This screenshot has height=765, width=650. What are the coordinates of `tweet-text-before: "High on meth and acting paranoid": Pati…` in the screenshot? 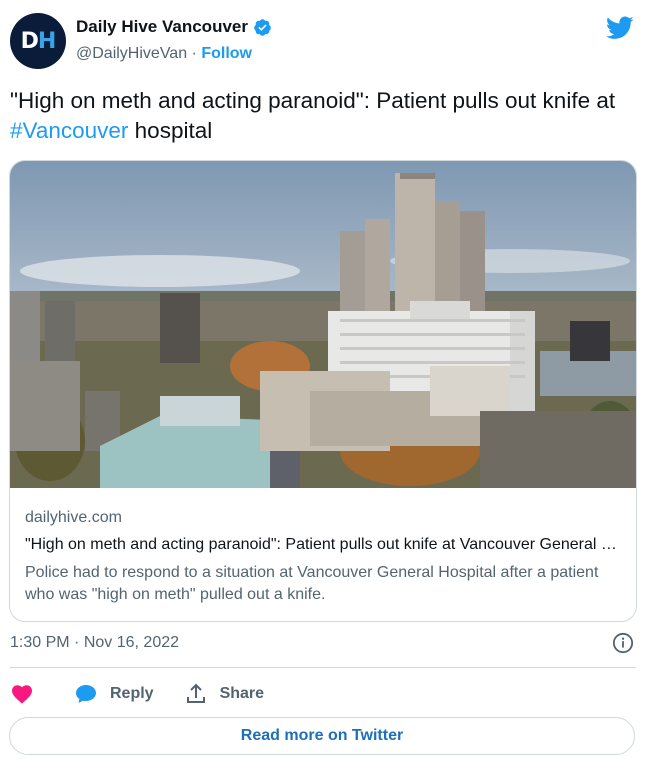 It's located at (313, 100).